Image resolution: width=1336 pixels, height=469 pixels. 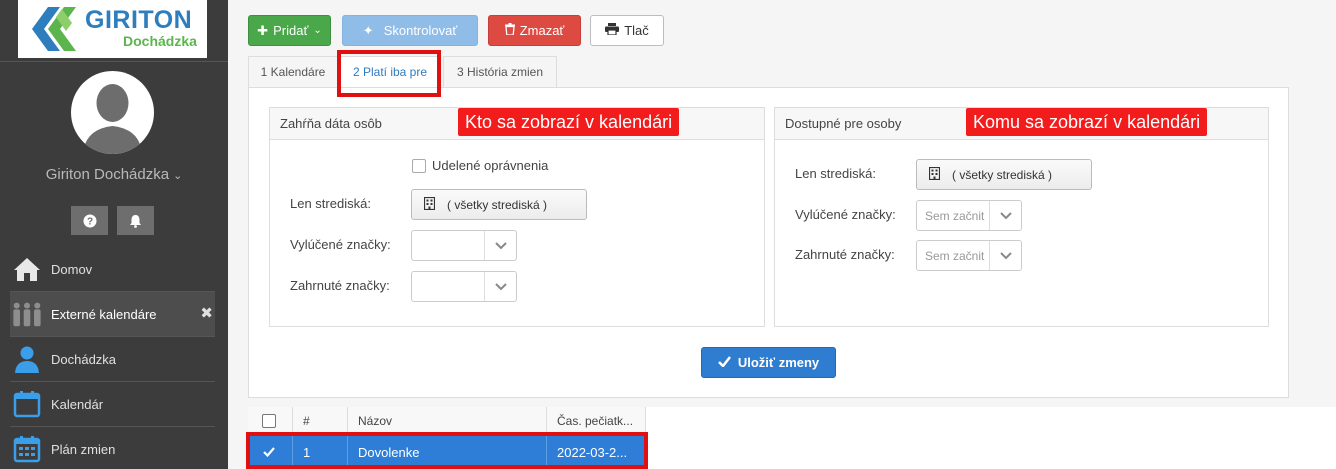 What do you see at coordinates (490, 165) in the screenshot?
I see `checkbox-label: Udelené oprávnenia` at bounding box center [490, 165].